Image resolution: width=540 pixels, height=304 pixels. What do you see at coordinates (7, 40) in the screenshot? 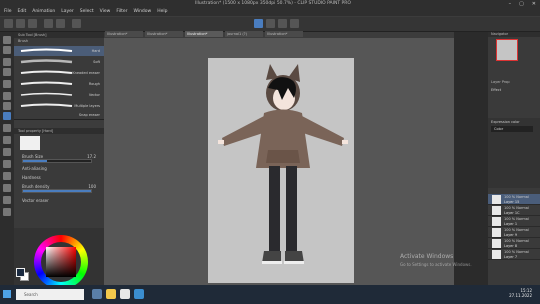
I see `zoom-tool-icon` at bounding box center [7, 40].